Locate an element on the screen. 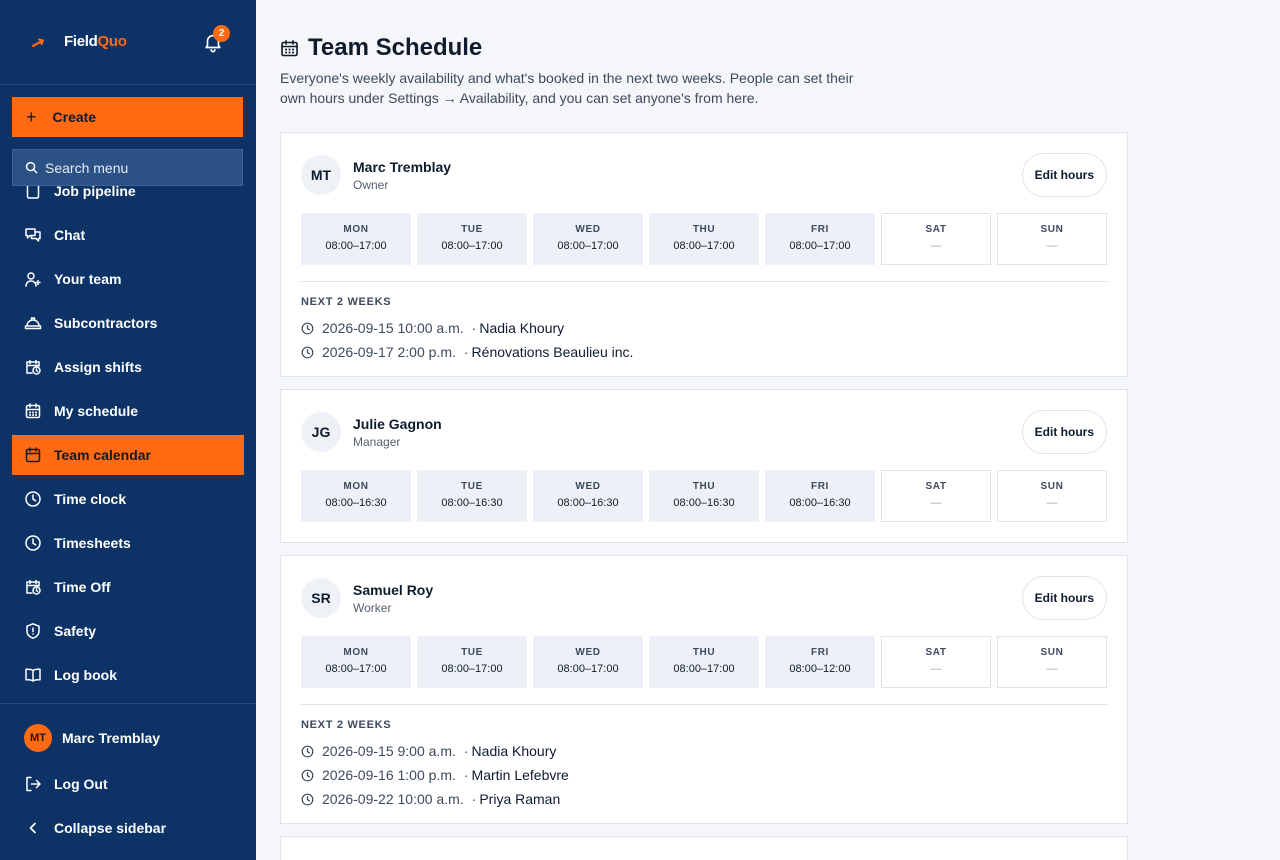 This screenshot has width=1280, height=860. sidebar-item-label: Assign shifts is located at coordinates (98, 367).